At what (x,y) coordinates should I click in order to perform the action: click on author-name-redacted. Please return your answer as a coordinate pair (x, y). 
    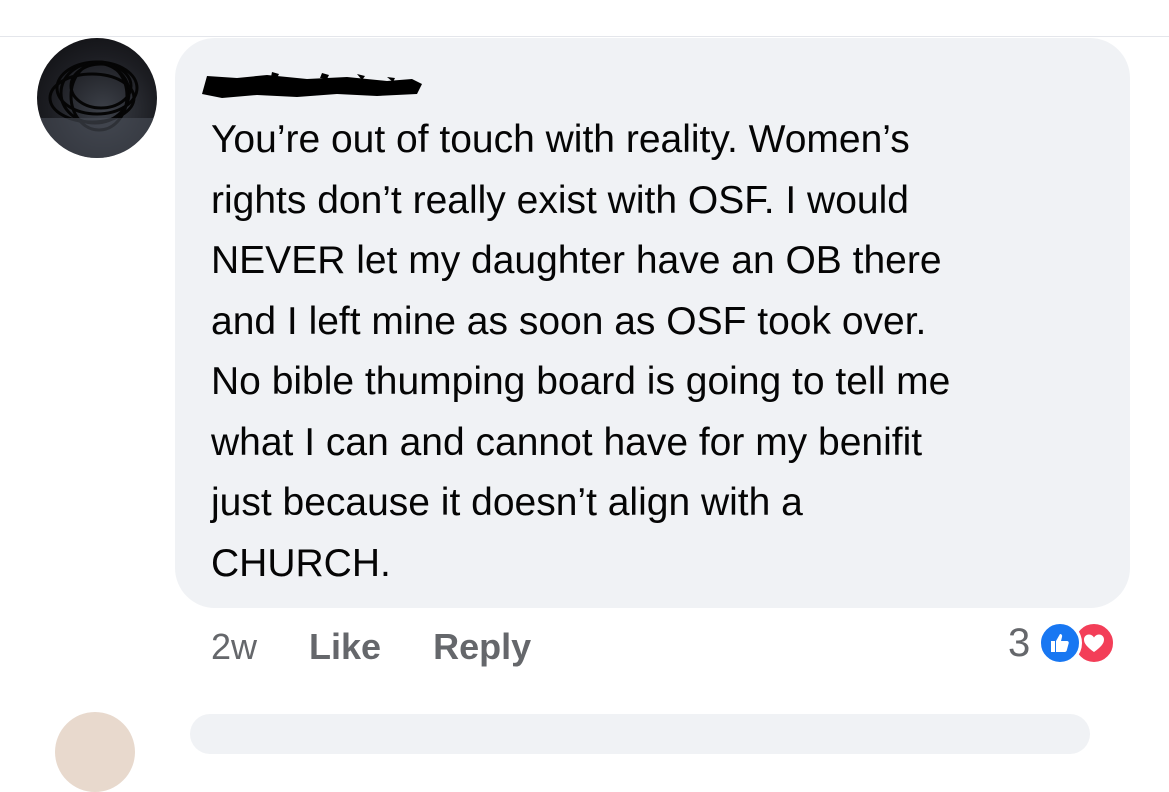
    Looking at the image, I should click on (312, 85).